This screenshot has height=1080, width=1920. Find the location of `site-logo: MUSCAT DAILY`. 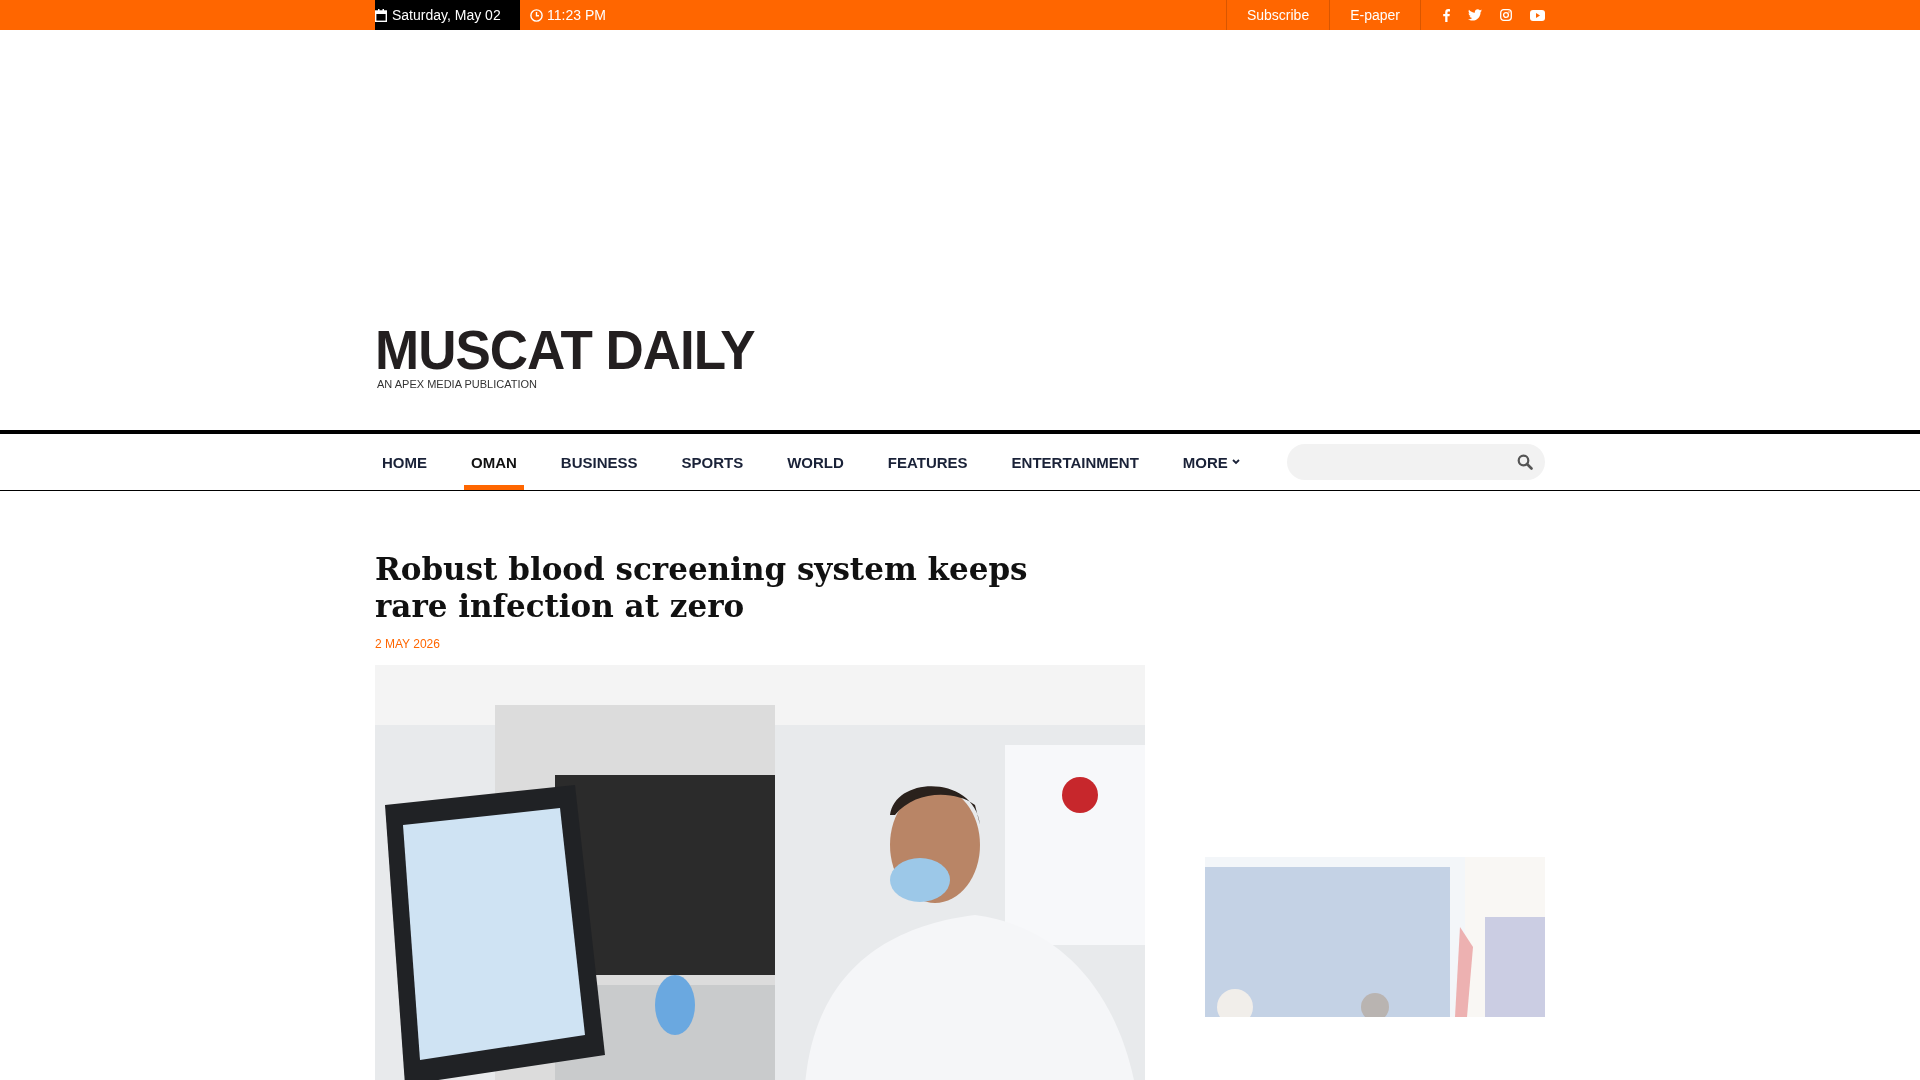

site-logo: MUSCAT DAILY is located at coordinates (565, 350).